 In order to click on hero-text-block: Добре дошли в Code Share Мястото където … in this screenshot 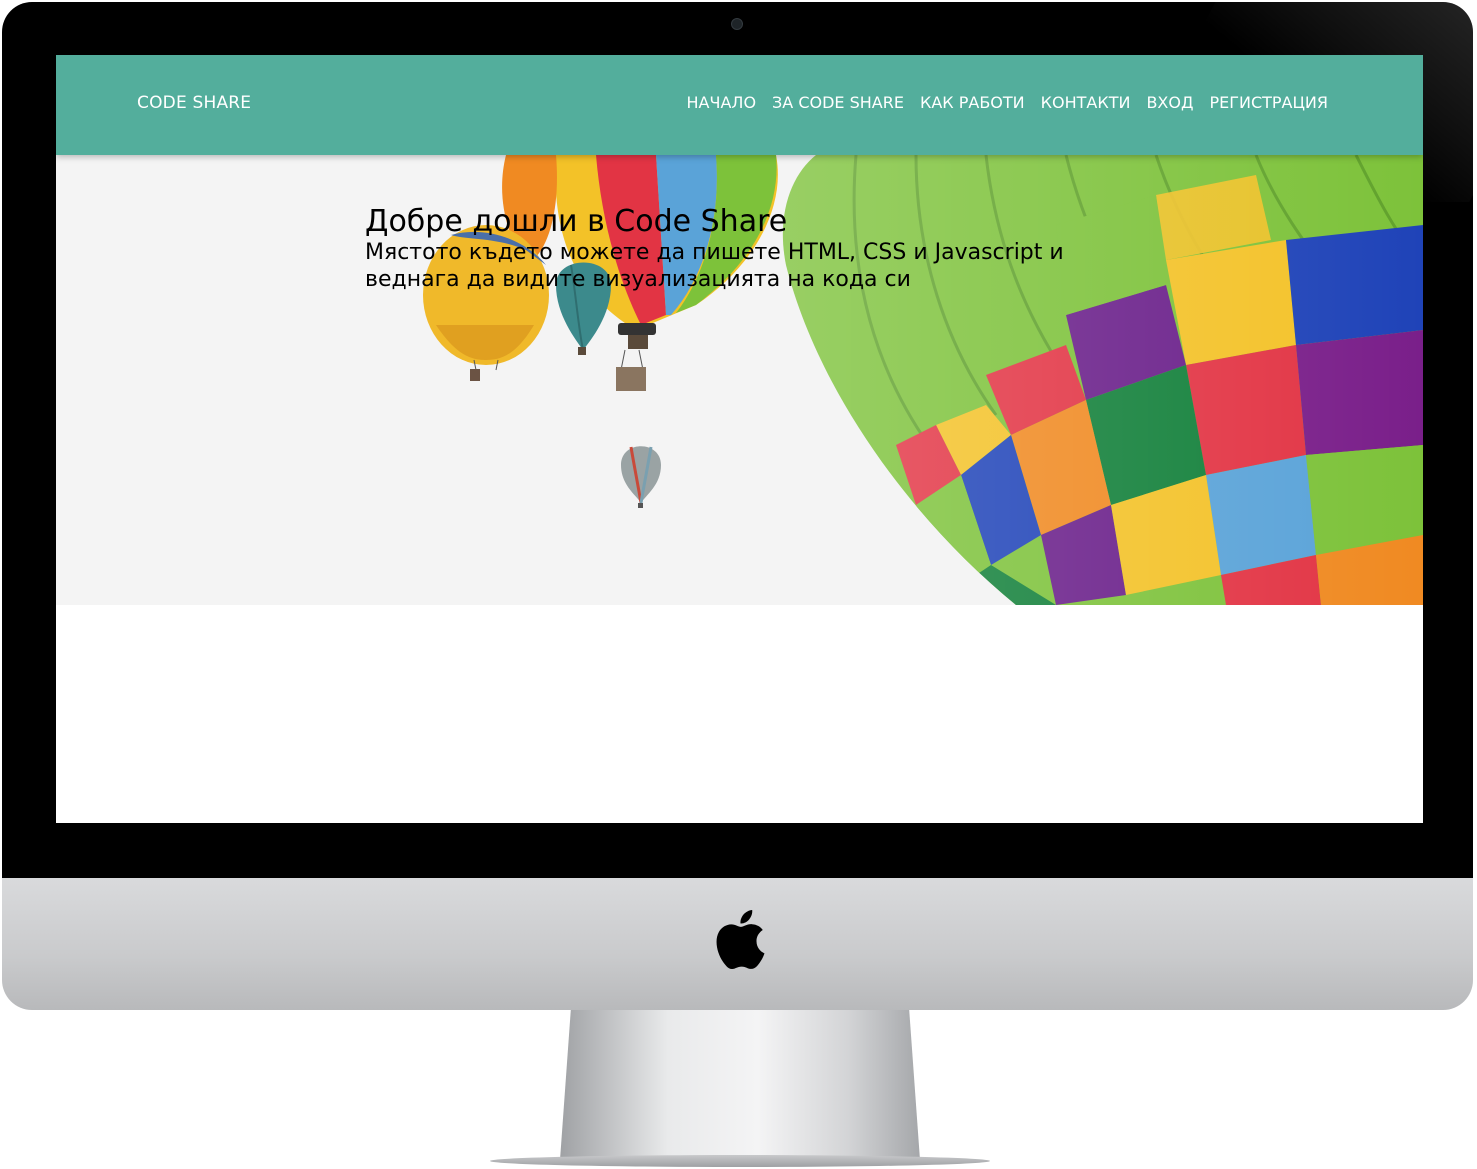, I will do `click(745, 249)`.